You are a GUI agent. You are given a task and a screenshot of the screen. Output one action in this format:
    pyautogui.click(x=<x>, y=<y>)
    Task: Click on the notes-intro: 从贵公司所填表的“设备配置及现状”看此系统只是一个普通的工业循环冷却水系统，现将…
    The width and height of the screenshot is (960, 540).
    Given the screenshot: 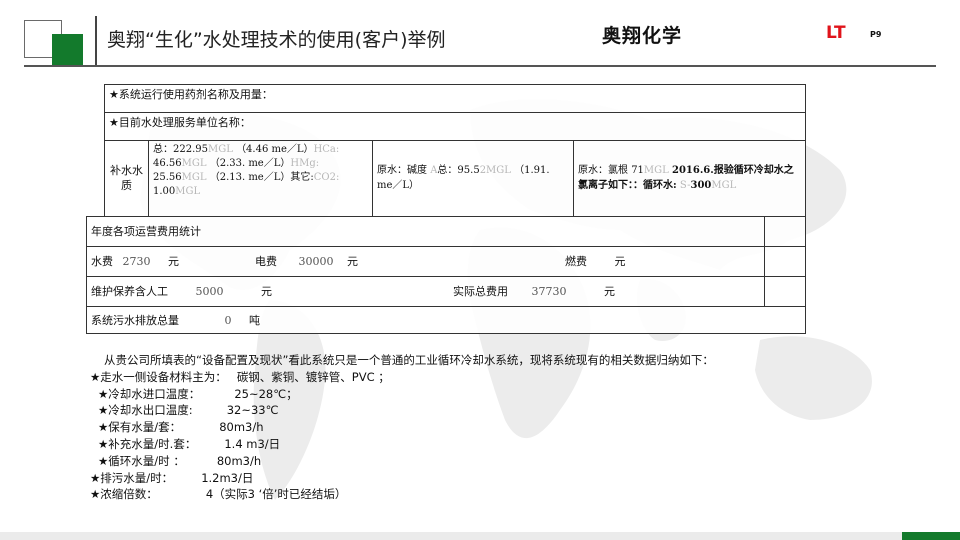 What is the action you would take?
    pyautogui.click(x=409, y=360)
    